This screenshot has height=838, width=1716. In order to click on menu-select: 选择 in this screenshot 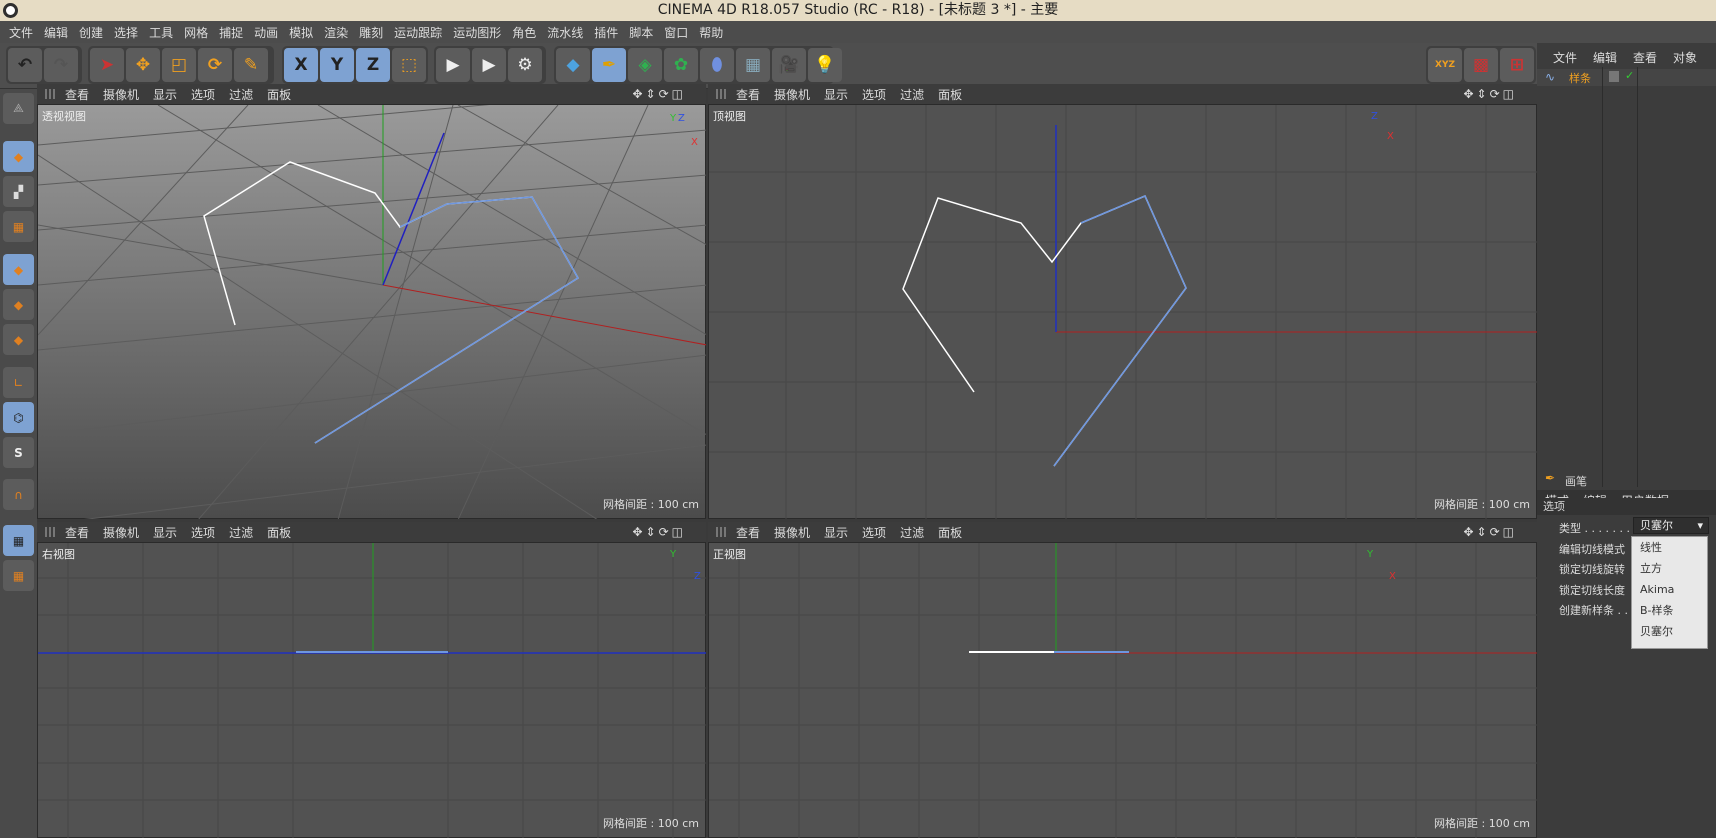, I will do `click(126, 32)`.